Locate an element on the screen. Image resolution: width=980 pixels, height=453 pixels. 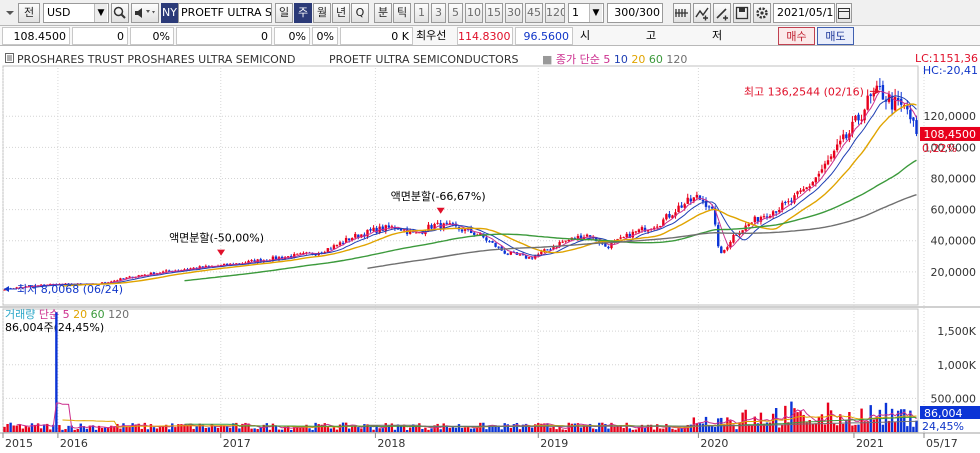
minute-10: 10 is located at coordinates (474, 13).